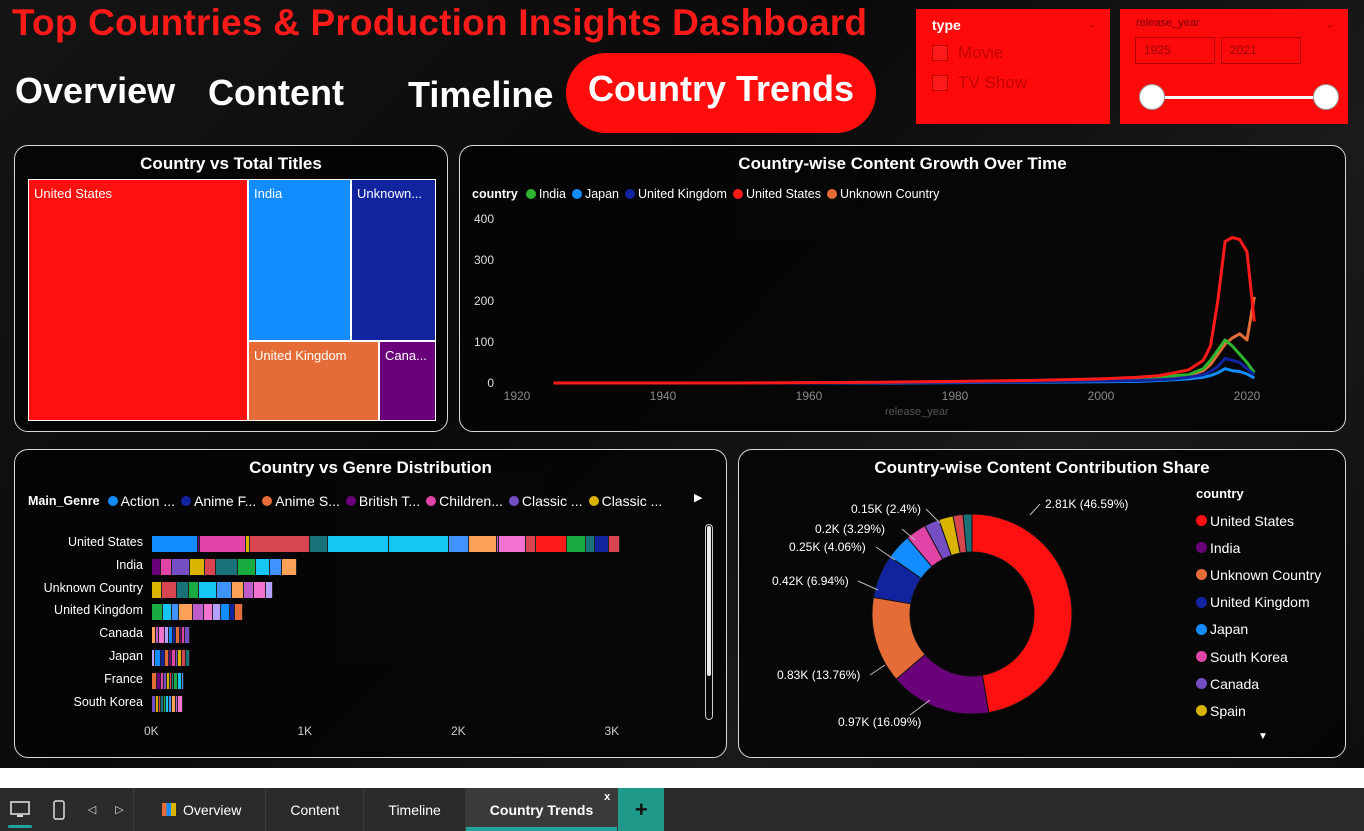 This screenshot has height=831, width=1364. What do you see at coordinates (709, 601) in the screenshot?
I see `scrollbar-thumb` at bounding box center [709, 601].